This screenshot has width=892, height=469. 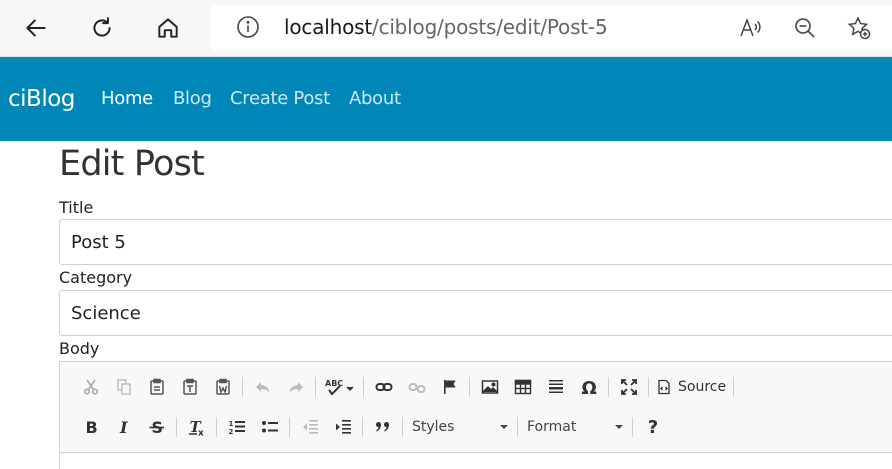 What do you see at coordinates (231, 424) in the screenshot?
I see `svg-text: 1` at bounding box center [231, 424].